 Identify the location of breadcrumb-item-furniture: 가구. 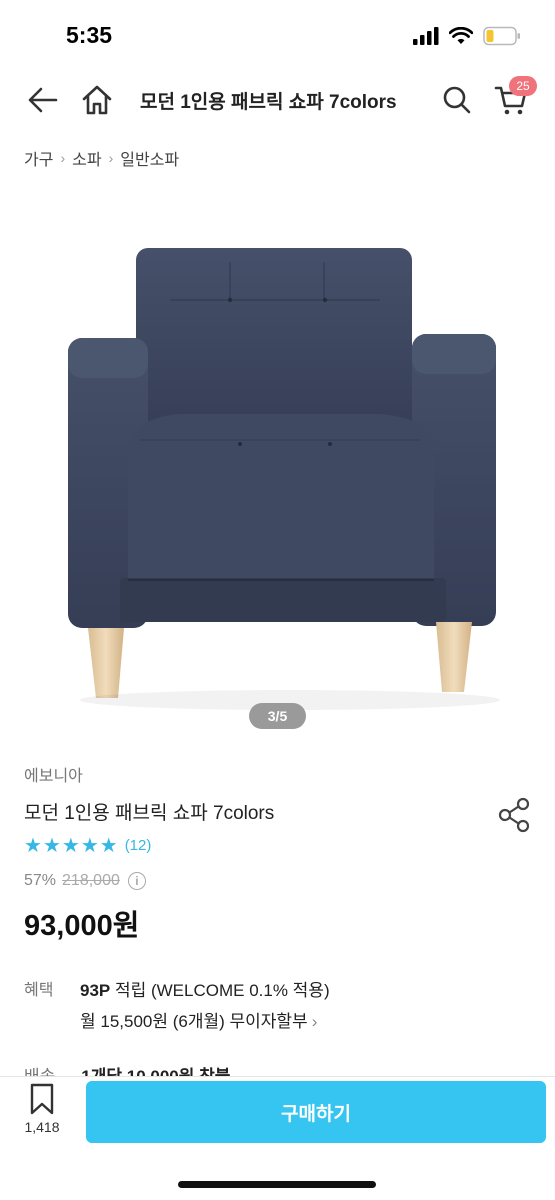
(38, 158).